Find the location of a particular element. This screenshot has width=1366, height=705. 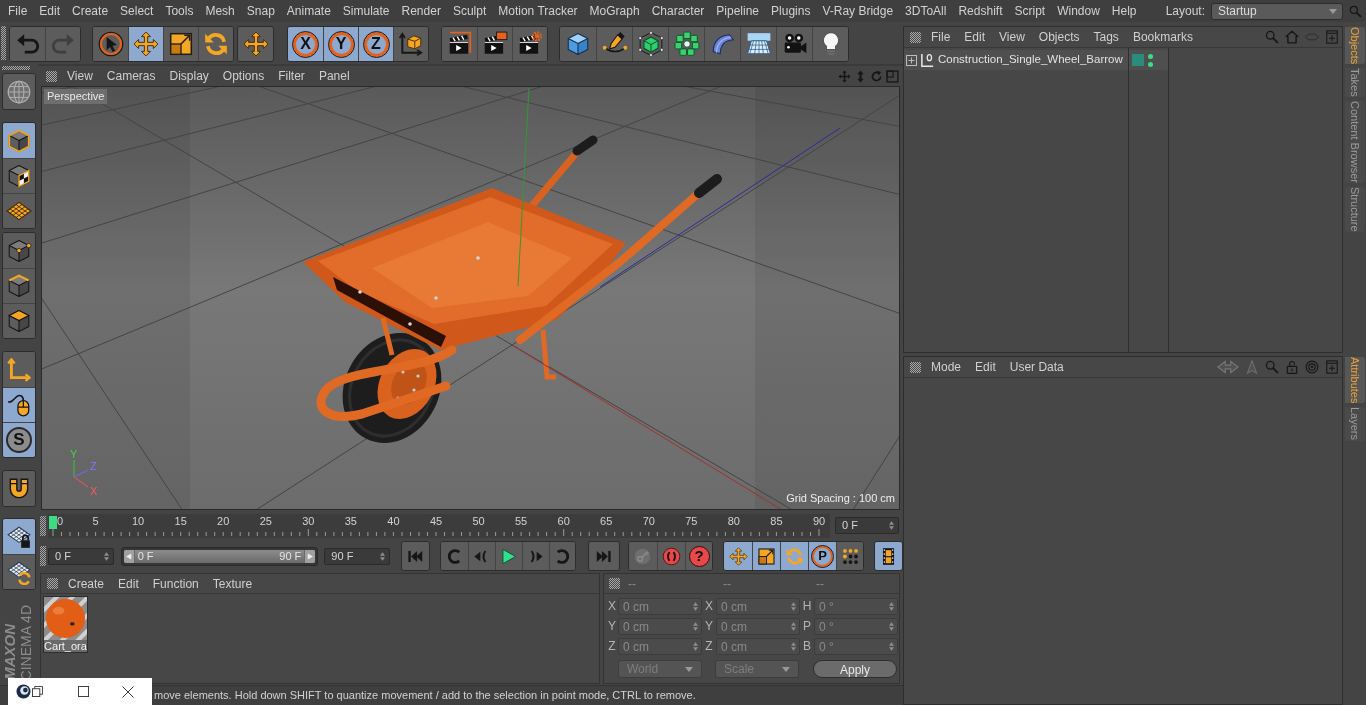

menu-item: Character is located at coordinates (678, 11).